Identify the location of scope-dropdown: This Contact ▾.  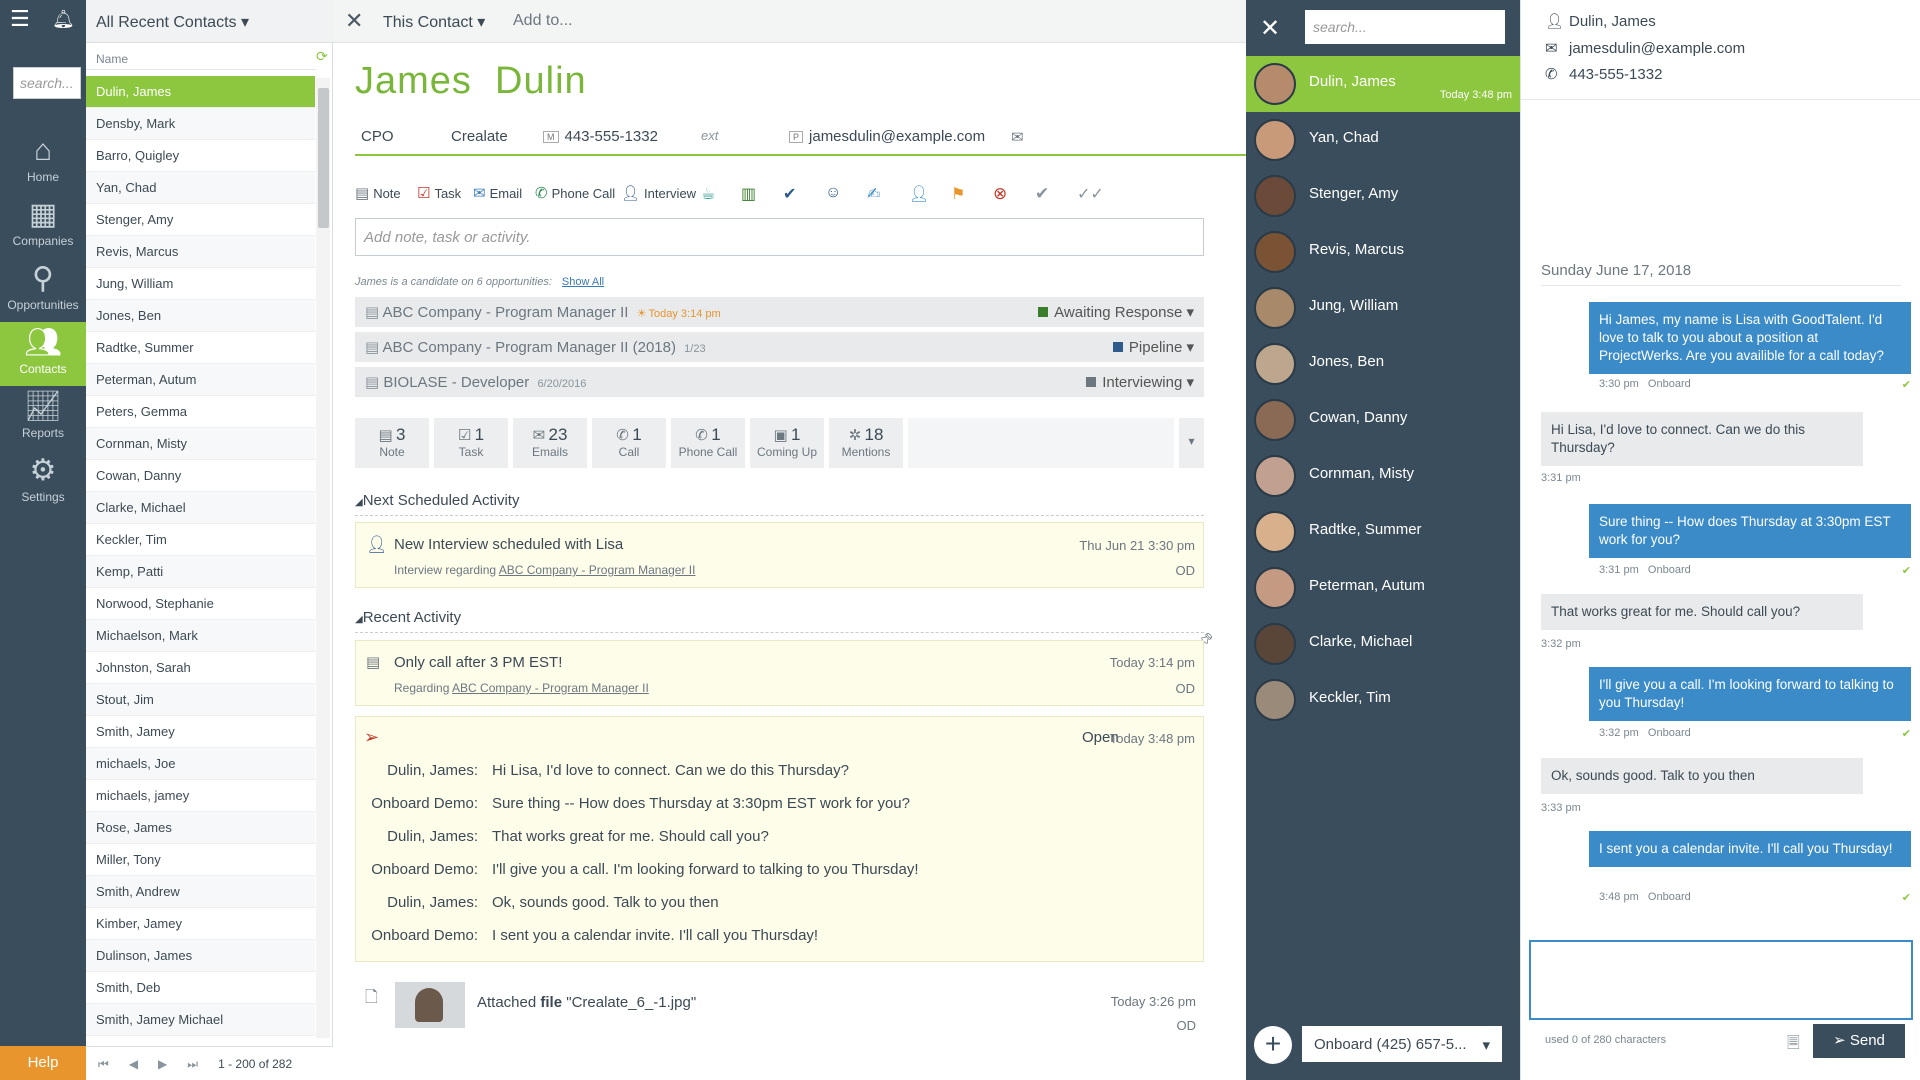
(434, 22).